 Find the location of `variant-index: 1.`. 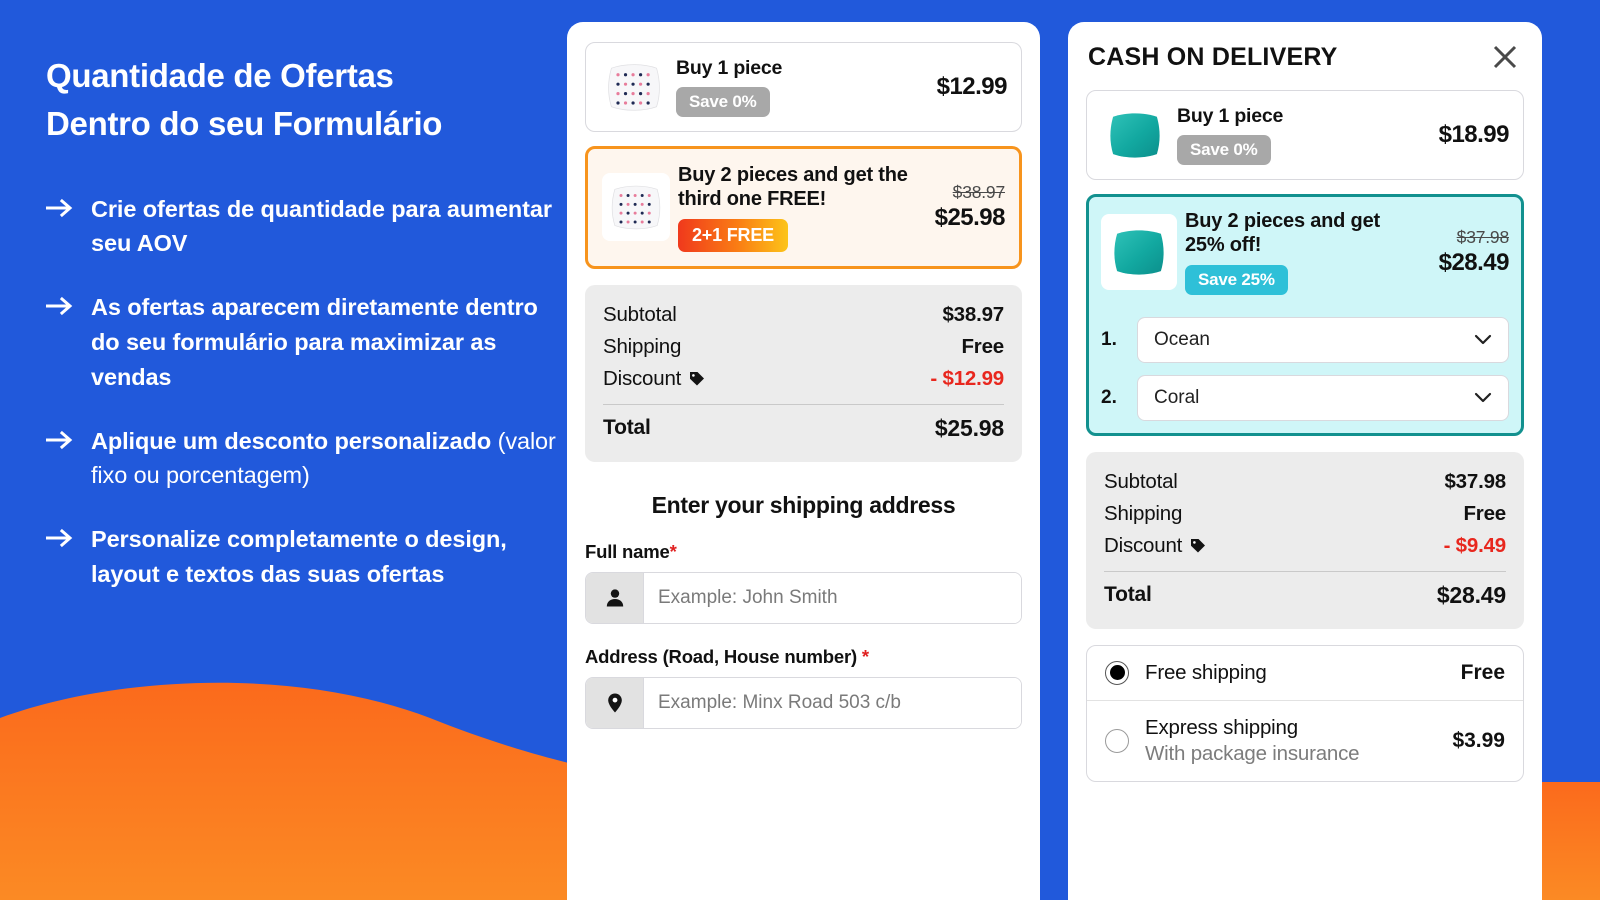

variant-index: 1. is located at coordinates (1109, 339).